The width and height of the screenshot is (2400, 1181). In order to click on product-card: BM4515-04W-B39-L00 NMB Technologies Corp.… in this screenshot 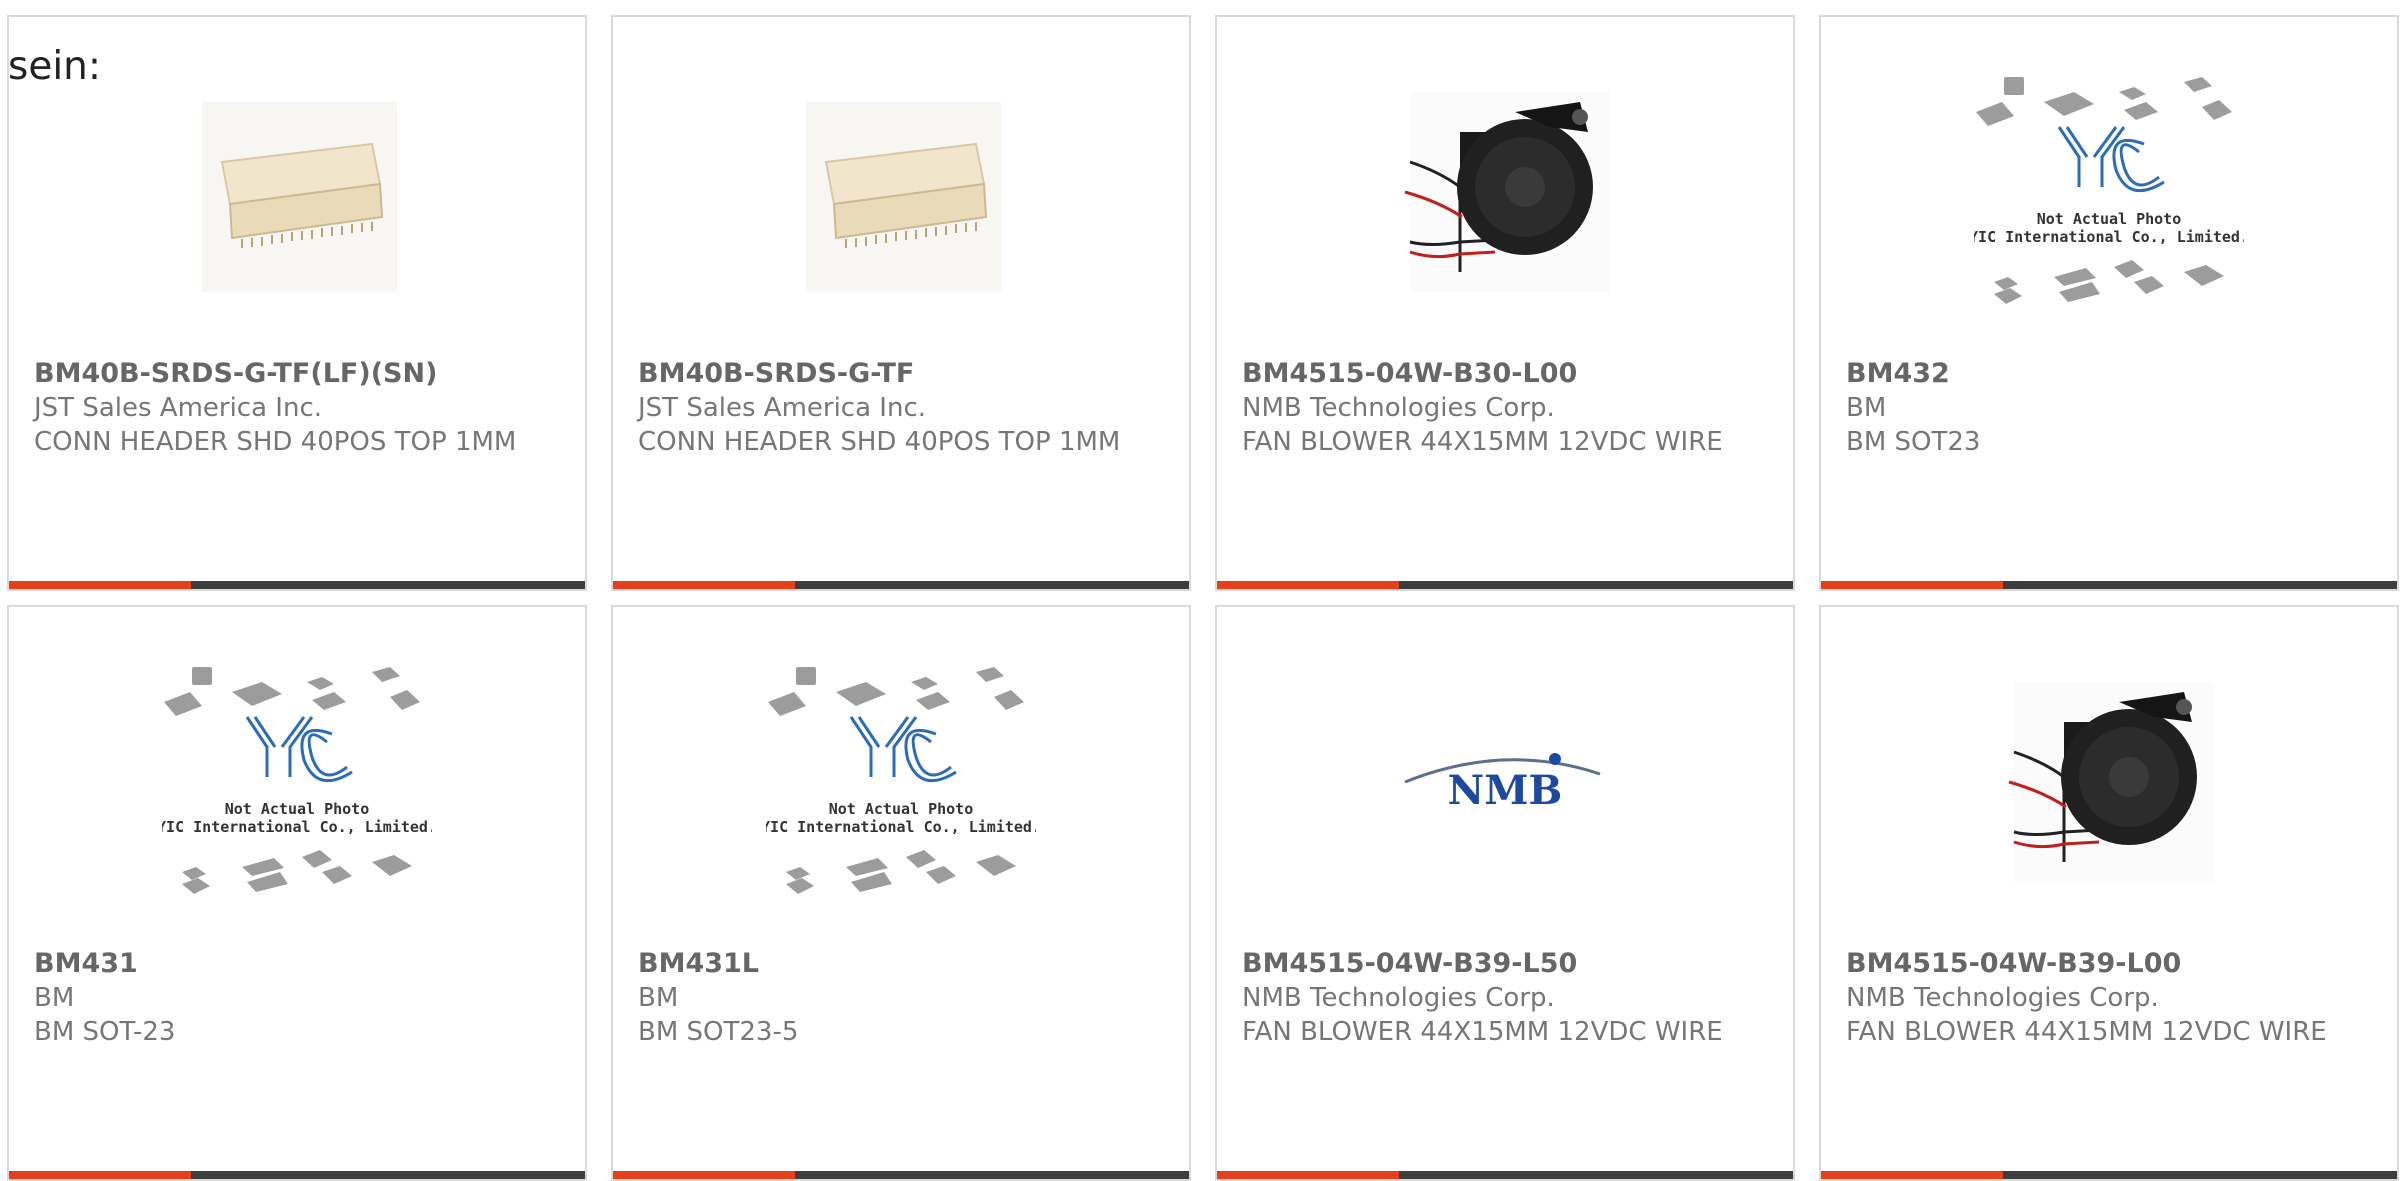, I will do `click(2109, 893)`.